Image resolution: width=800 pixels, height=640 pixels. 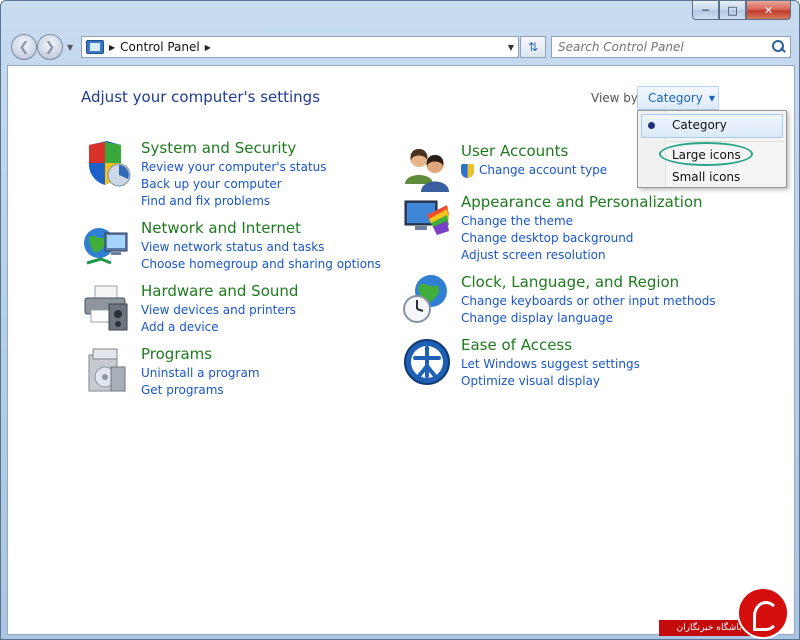 What do you see at coordinates (160, 47) in the screenshot?
I see `breadcrumb-control-panel: Control Panel` at bounding box center [160, 47].